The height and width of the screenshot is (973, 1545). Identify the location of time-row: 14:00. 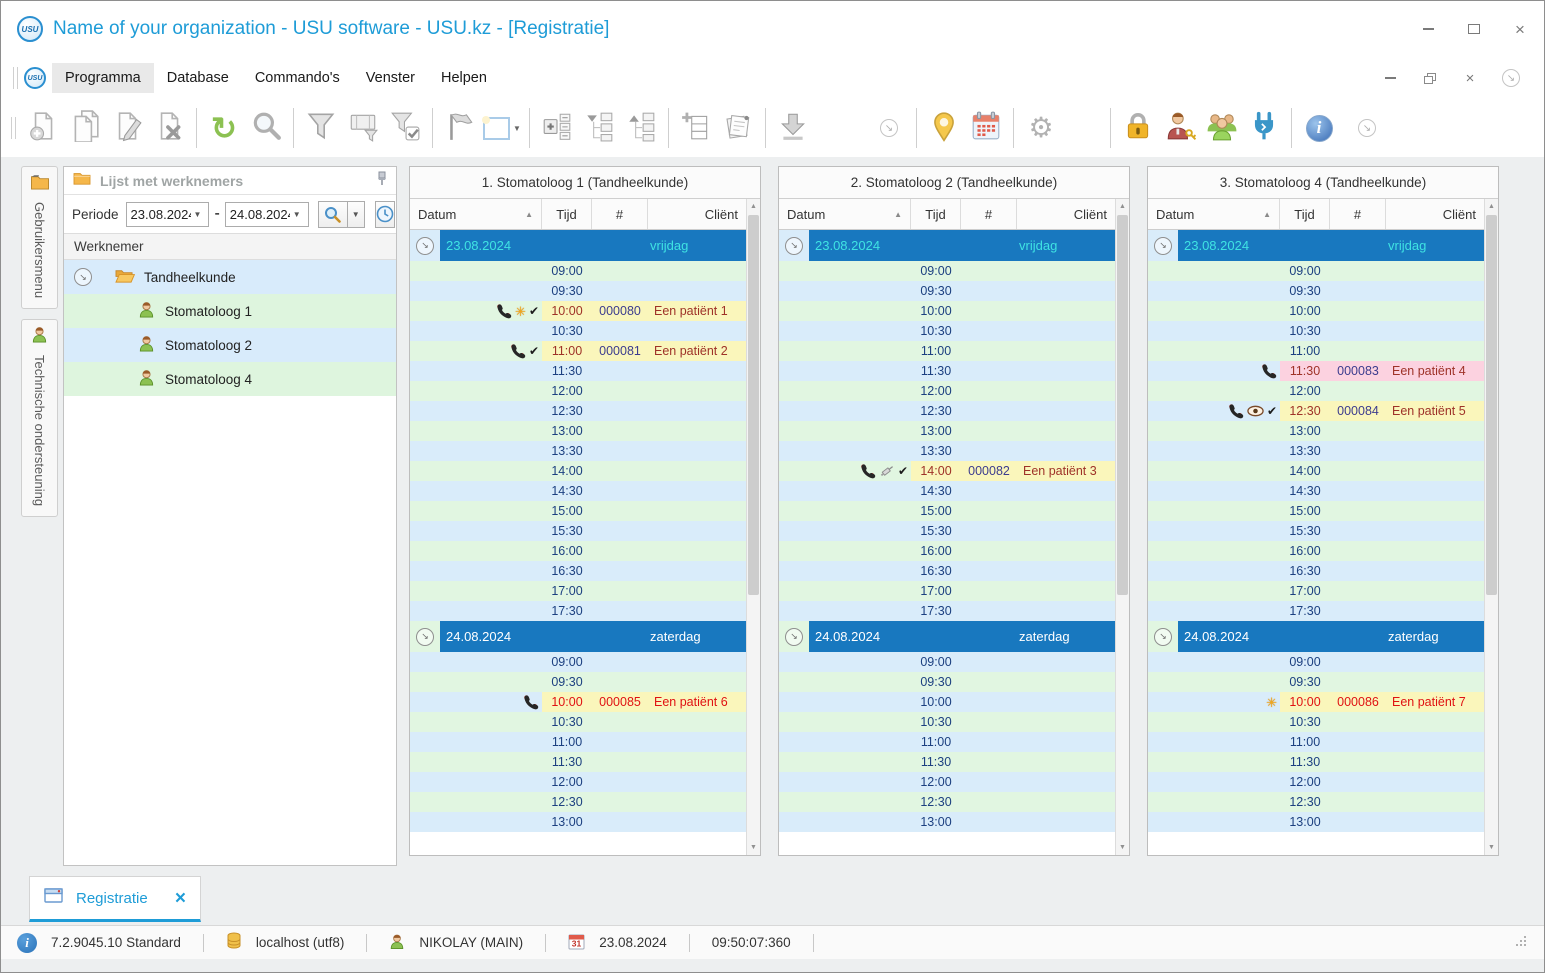
(1316, 471).